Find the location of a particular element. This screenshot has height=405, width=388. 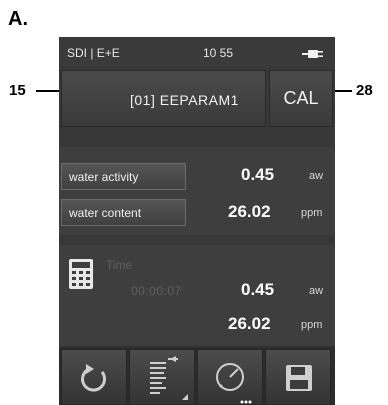

list-options-button is located at coordinates (162, 377).